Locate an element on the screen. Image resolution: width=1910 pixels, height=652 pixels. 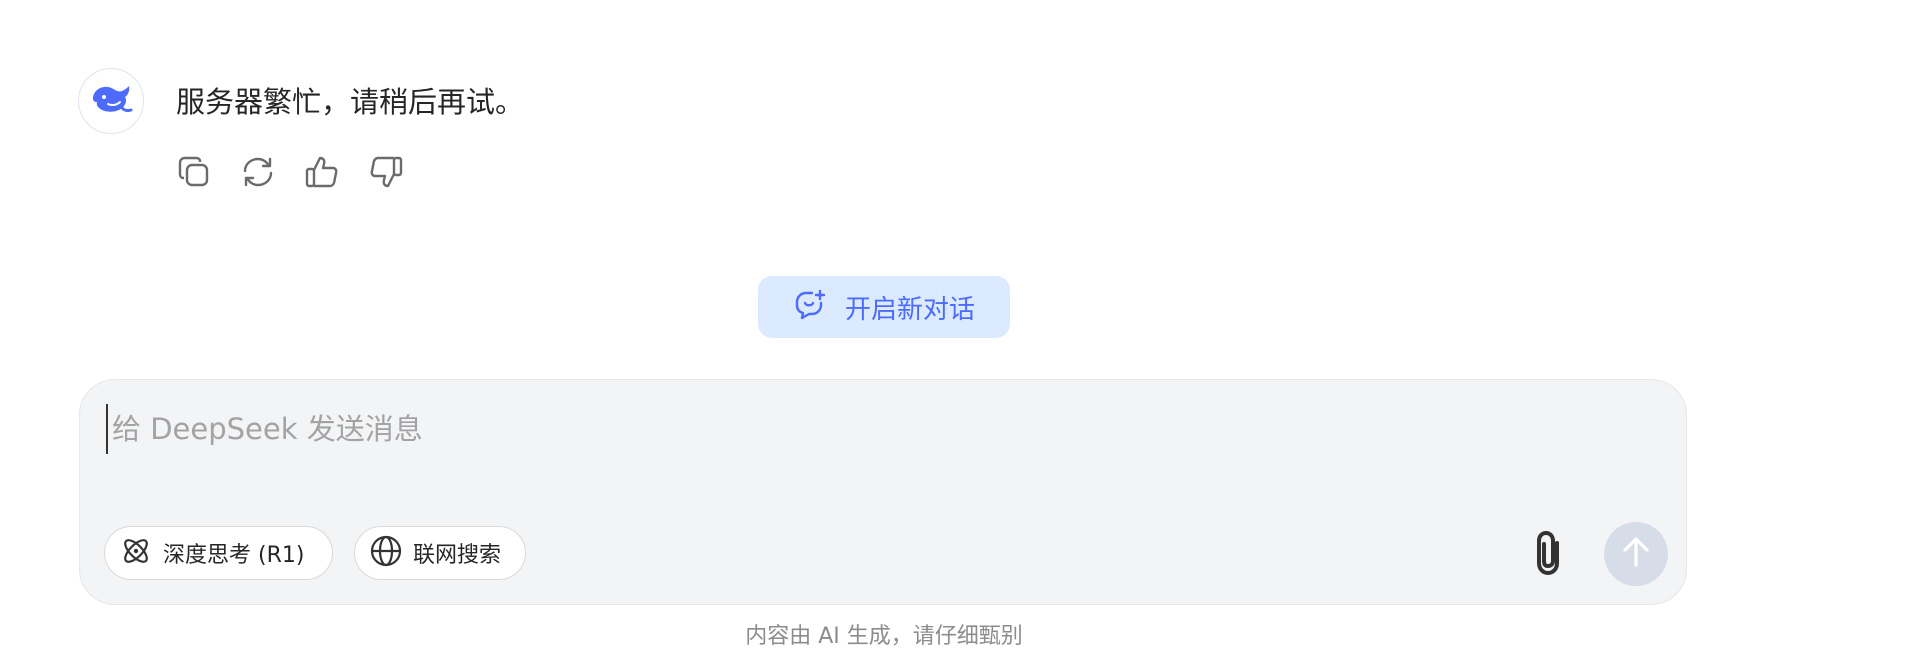
assistant-message-text: 服务器繁忙，请稍后再试。 is located at coordinates (350, 102).